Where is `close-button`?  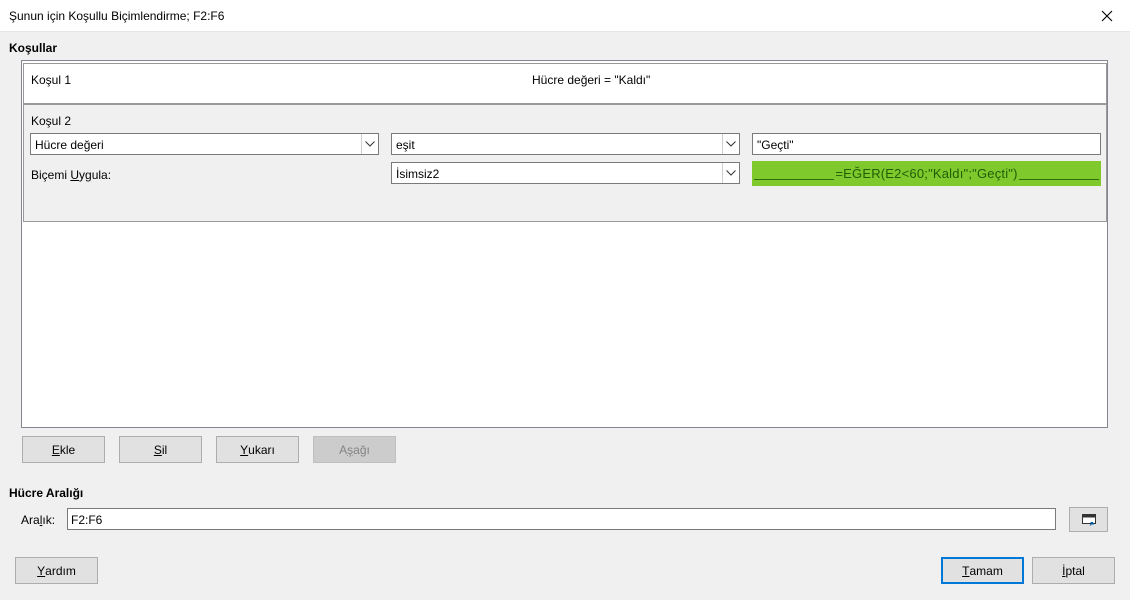 close-button is located at coordinates (1107, 15).